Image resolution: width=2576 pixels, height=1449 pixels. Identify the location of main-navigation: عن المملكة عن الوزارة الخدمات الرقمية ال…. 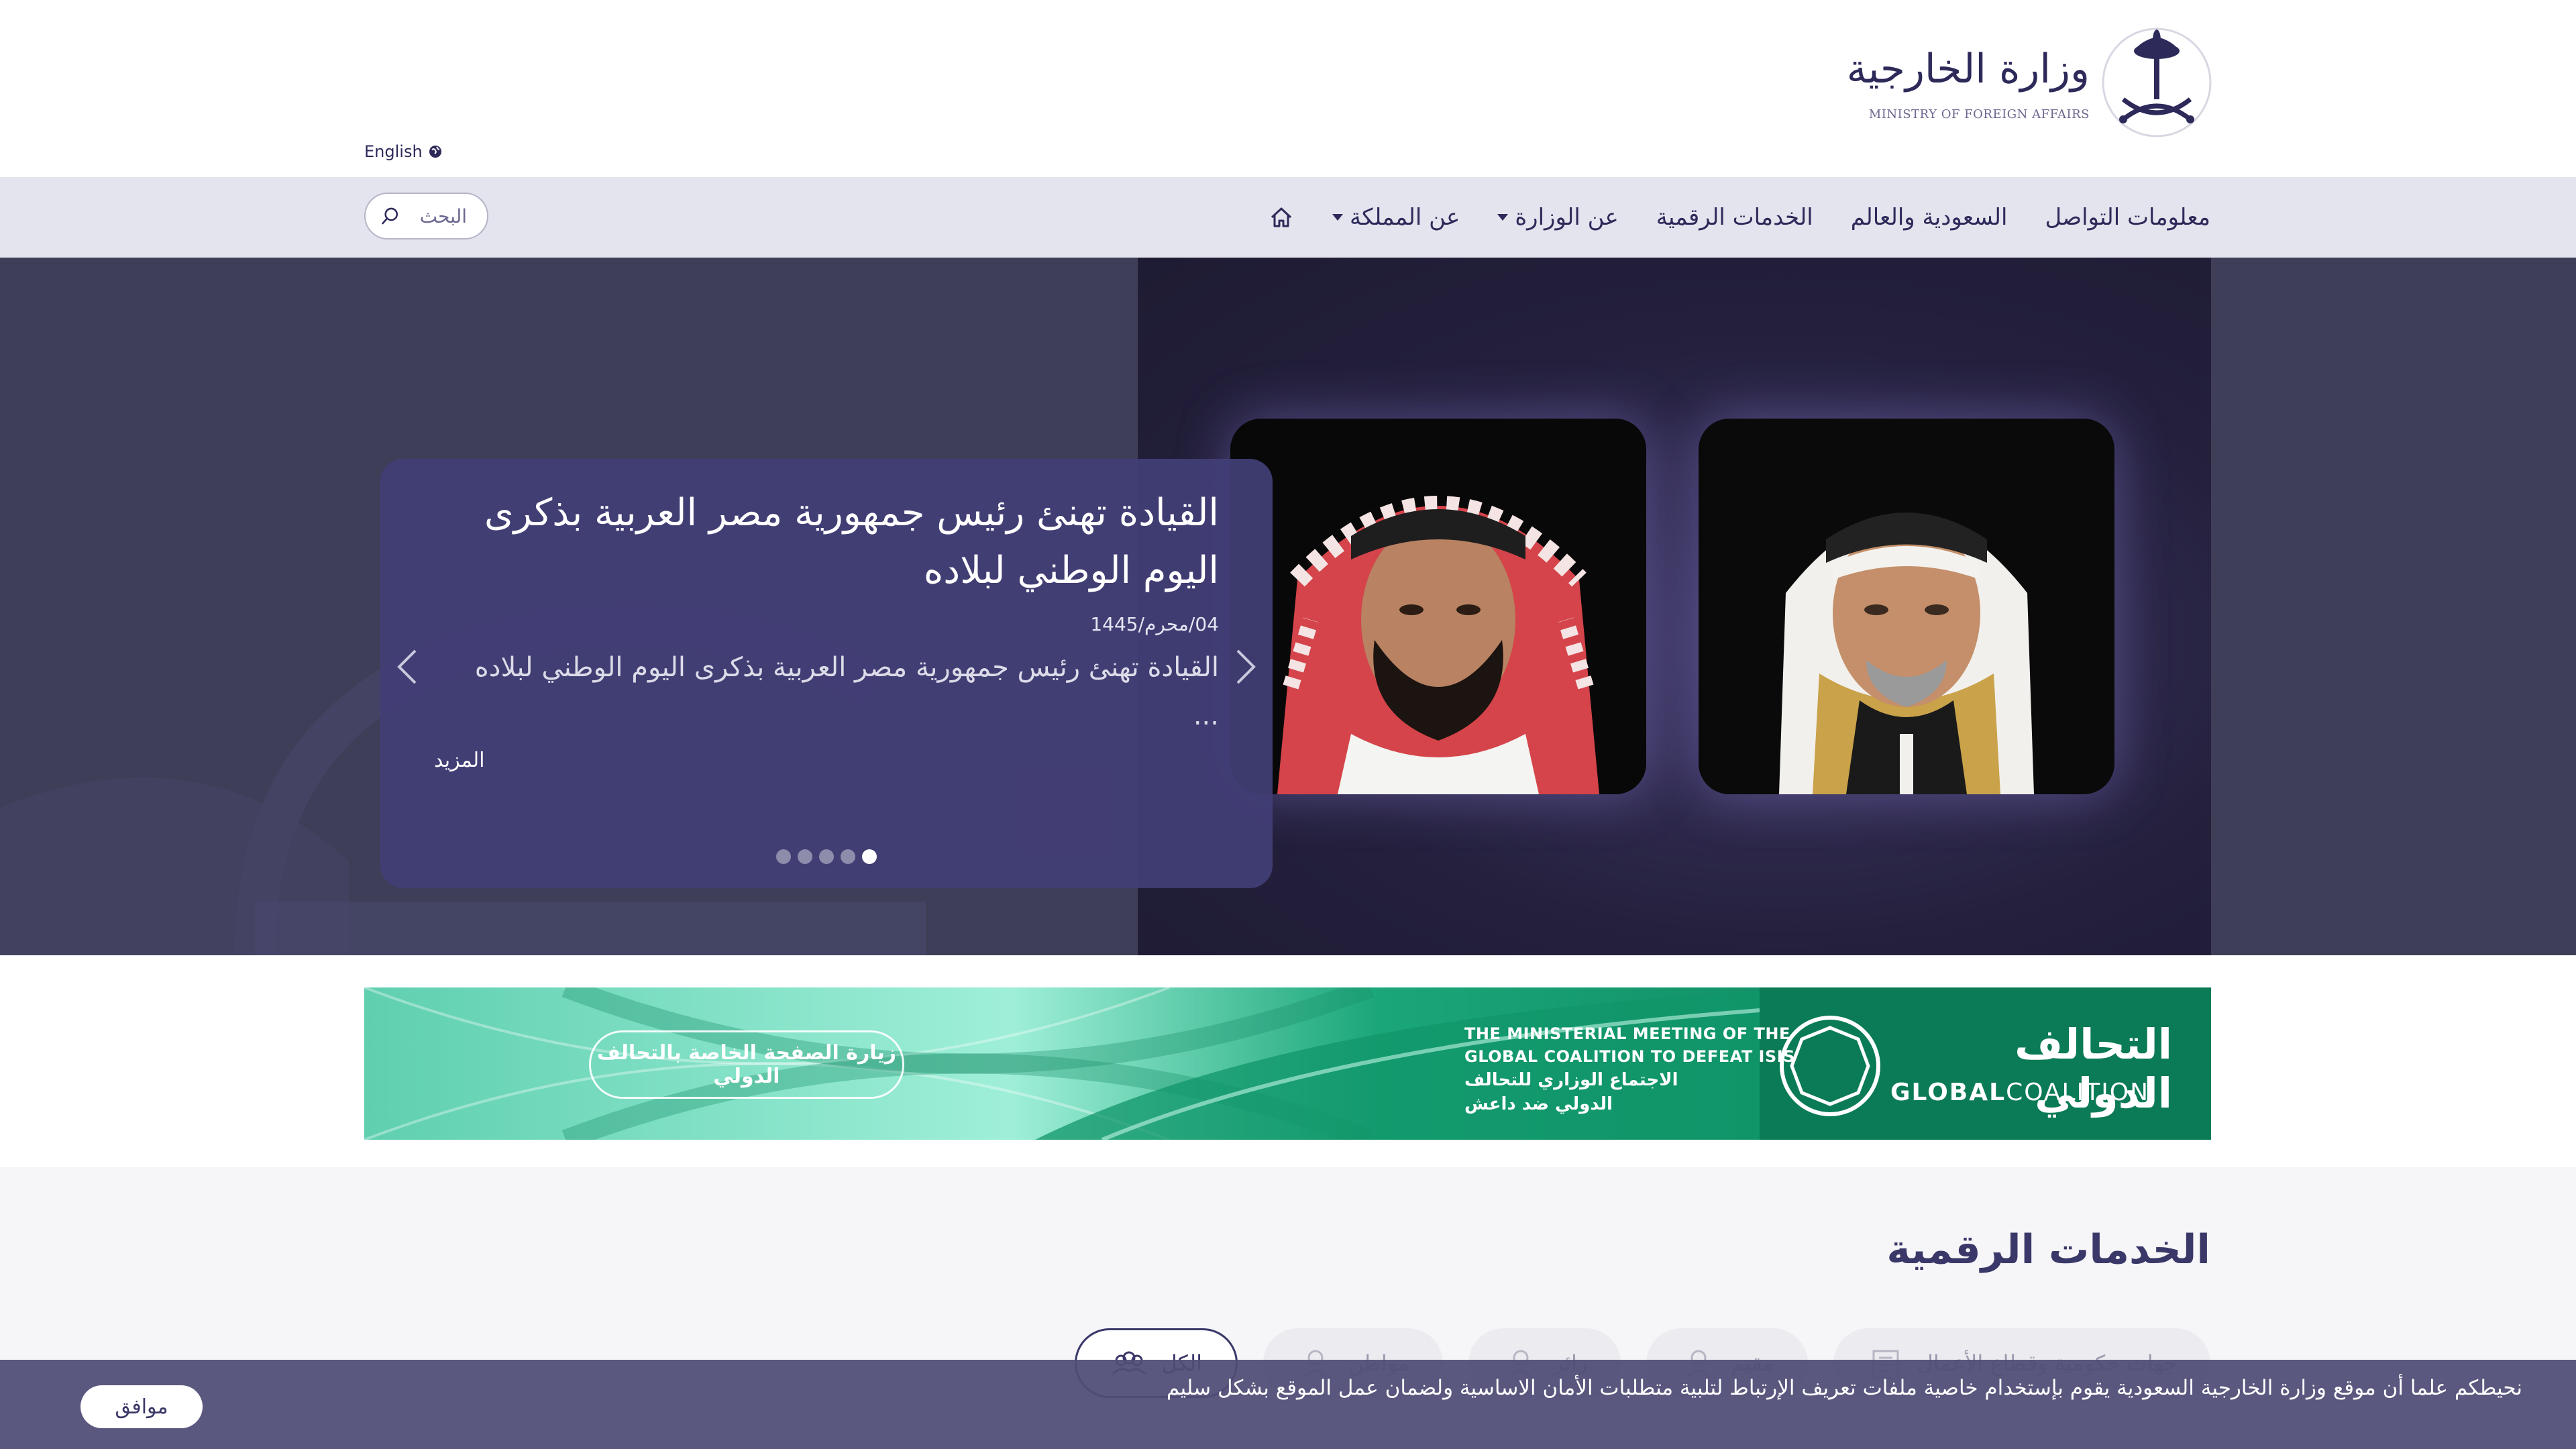
(1288, 217).